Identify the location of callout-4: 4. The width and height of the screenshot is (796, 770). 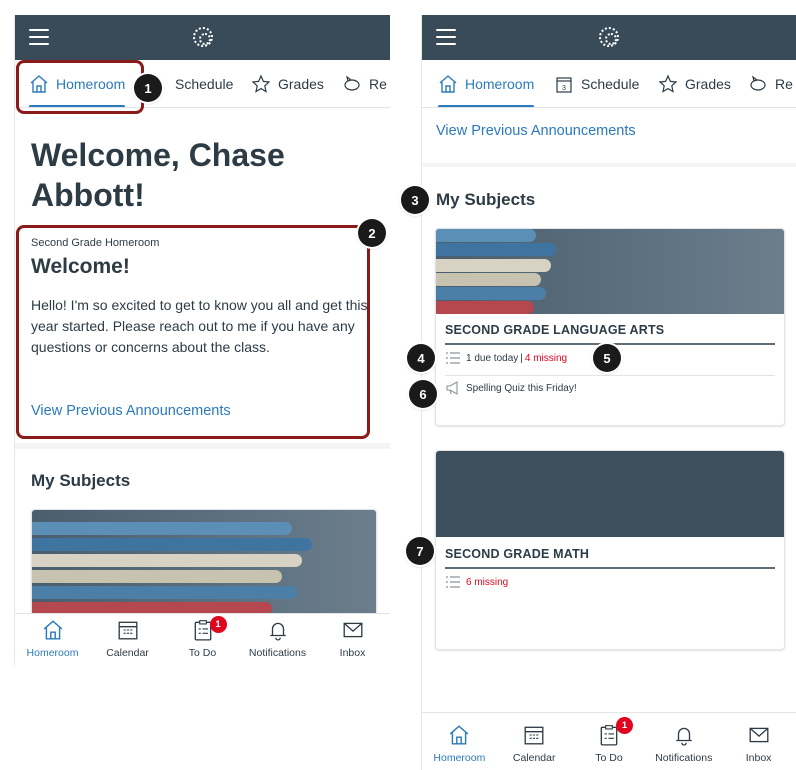
(421, 358).